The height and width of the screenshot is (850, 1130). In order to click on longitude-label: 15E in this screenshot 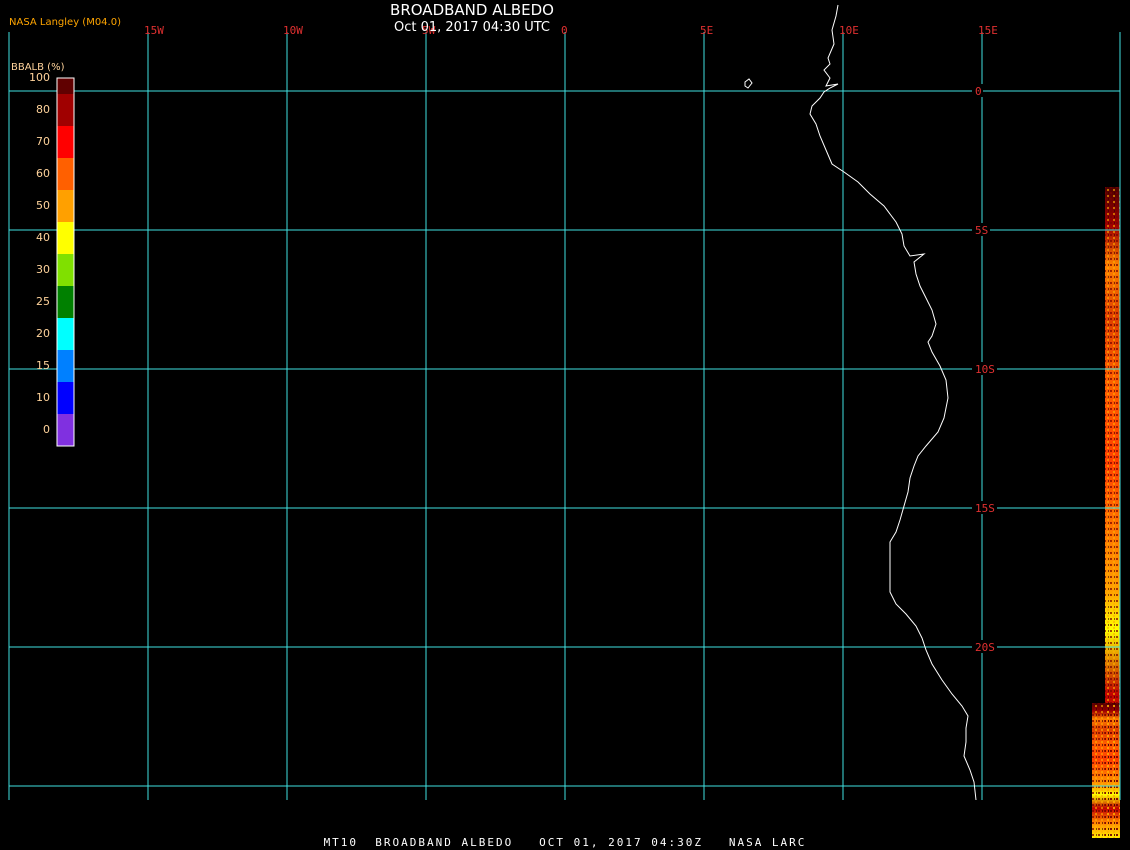, I will do `click(988, 30)`.